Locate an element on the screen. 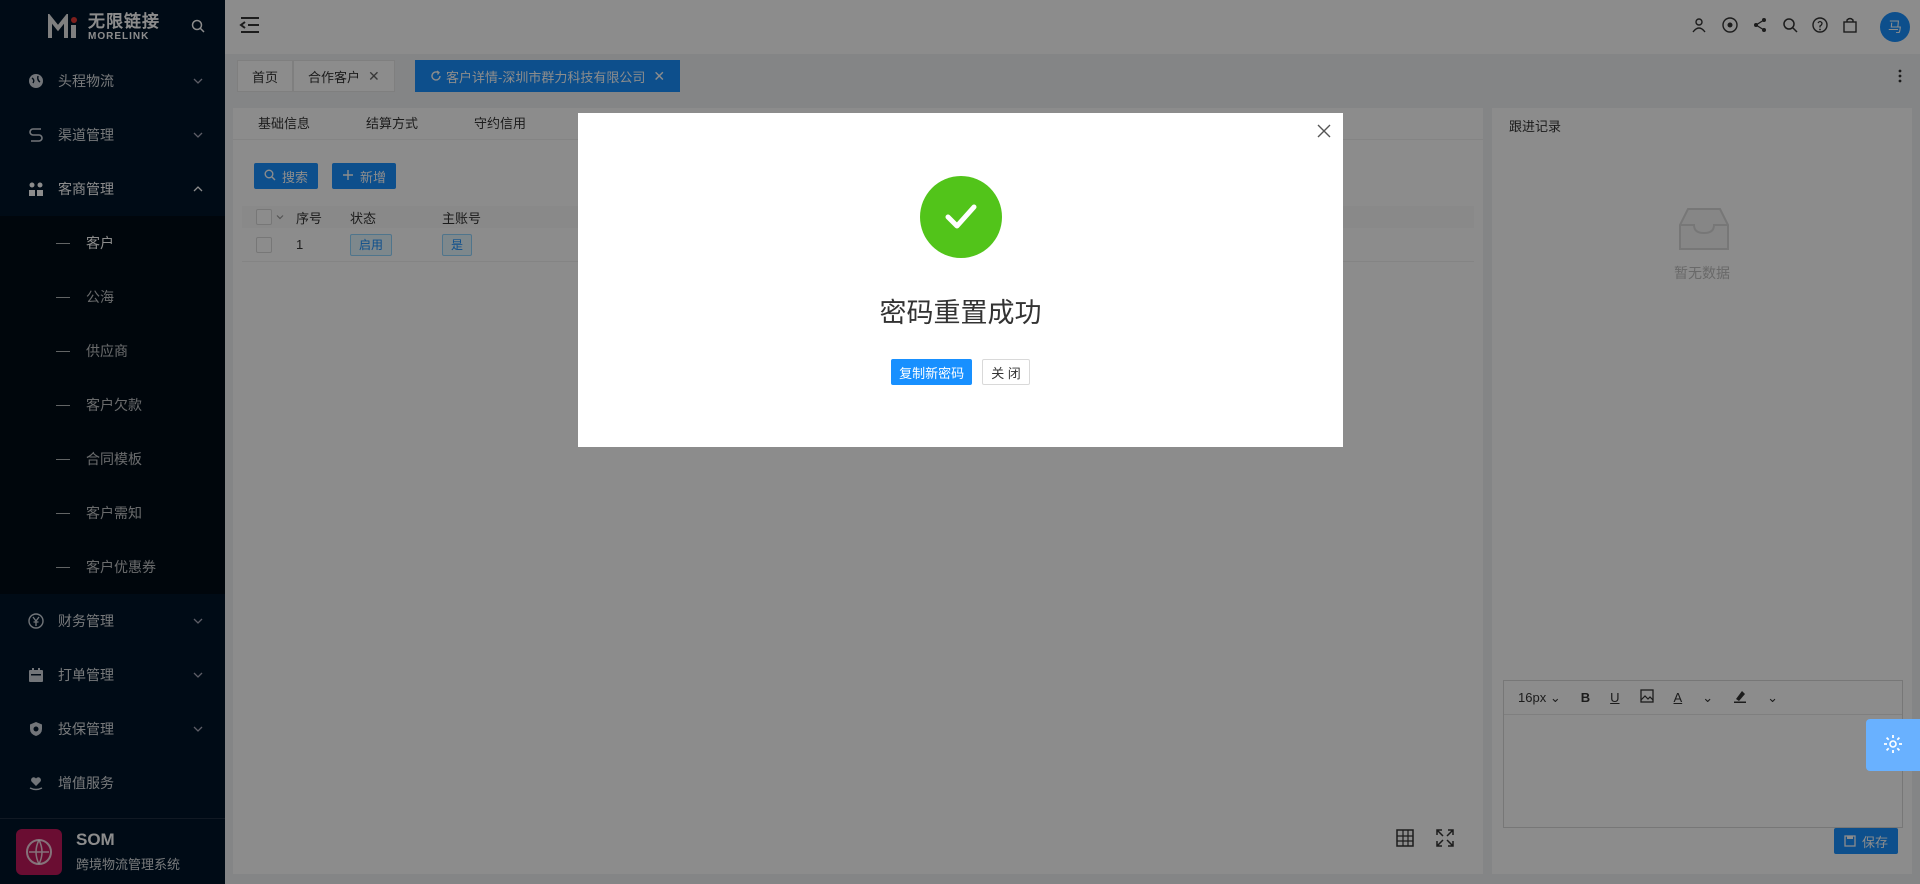  settings-gear-button is located at coordinates (1893, 745).